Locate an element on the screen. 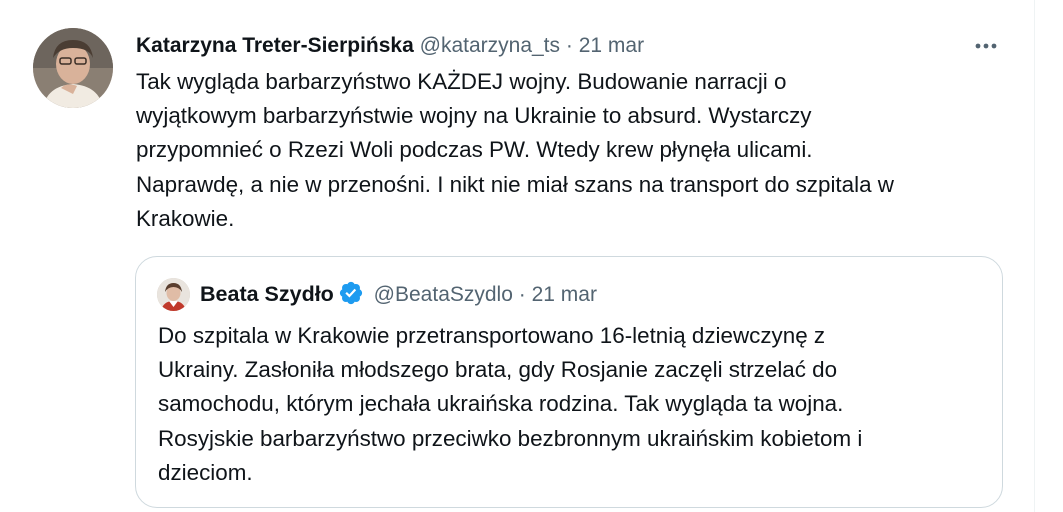 This screenshot has height=512, width=1063. more-options-button is located at coordinates (988, 47).